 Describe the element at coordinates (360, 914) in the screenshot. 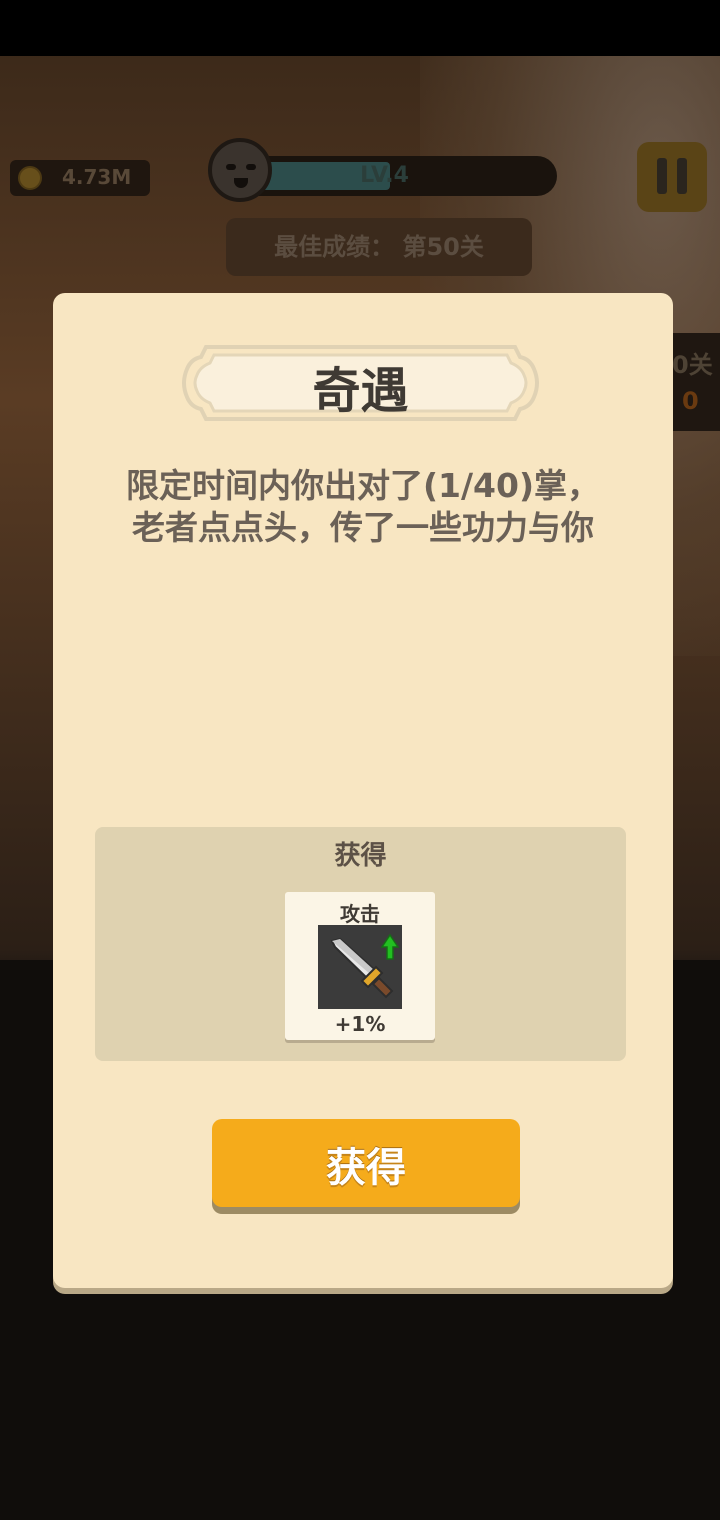

I see `reward-label: 攻击` at that location.